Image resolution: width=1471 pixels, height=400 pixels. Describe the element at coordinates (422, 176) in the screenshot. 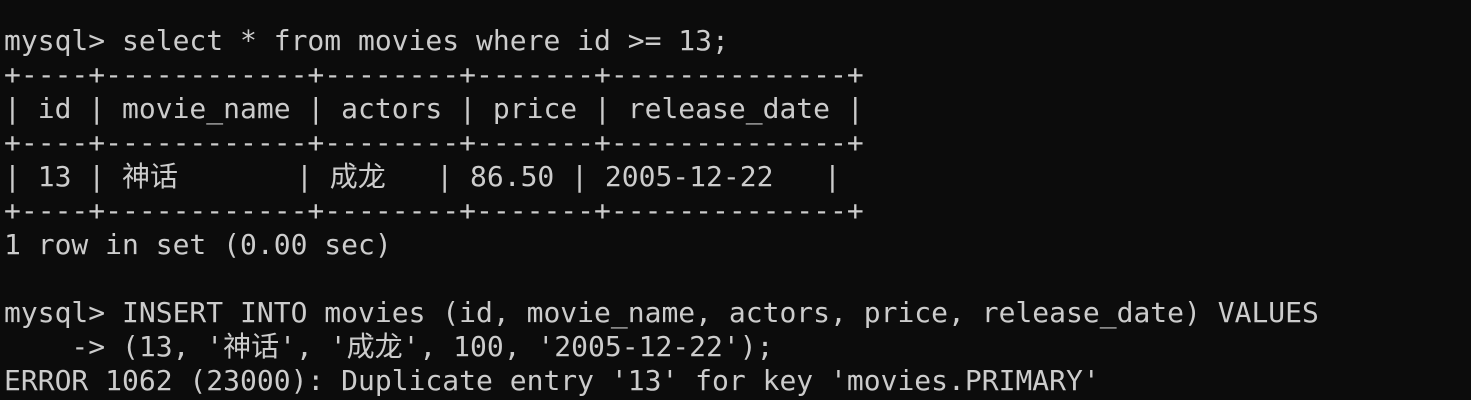

I see `table-row: | 13 | 神话 | 成龙 | 86.50 | 2005-12-22 |` at that location.